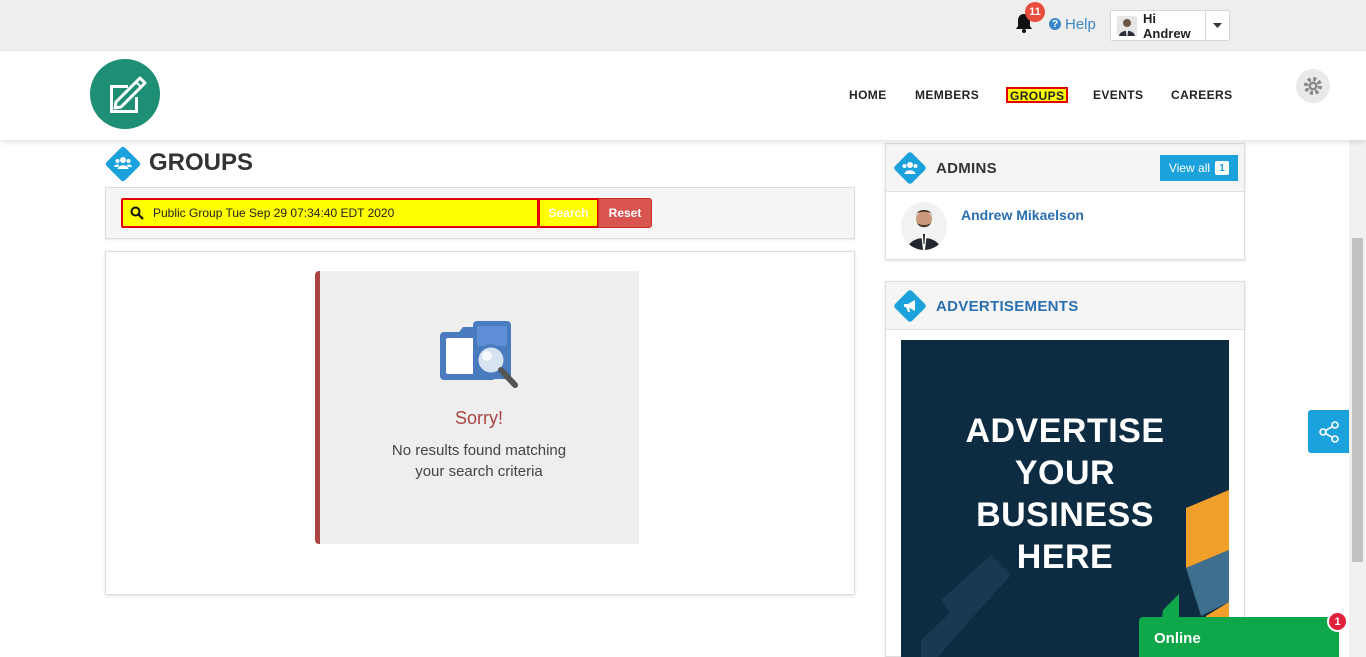 Image resolution: width=1366 pixels, height=657 pixels. I want to click on help-link: ? Help, so click(1072, 24).